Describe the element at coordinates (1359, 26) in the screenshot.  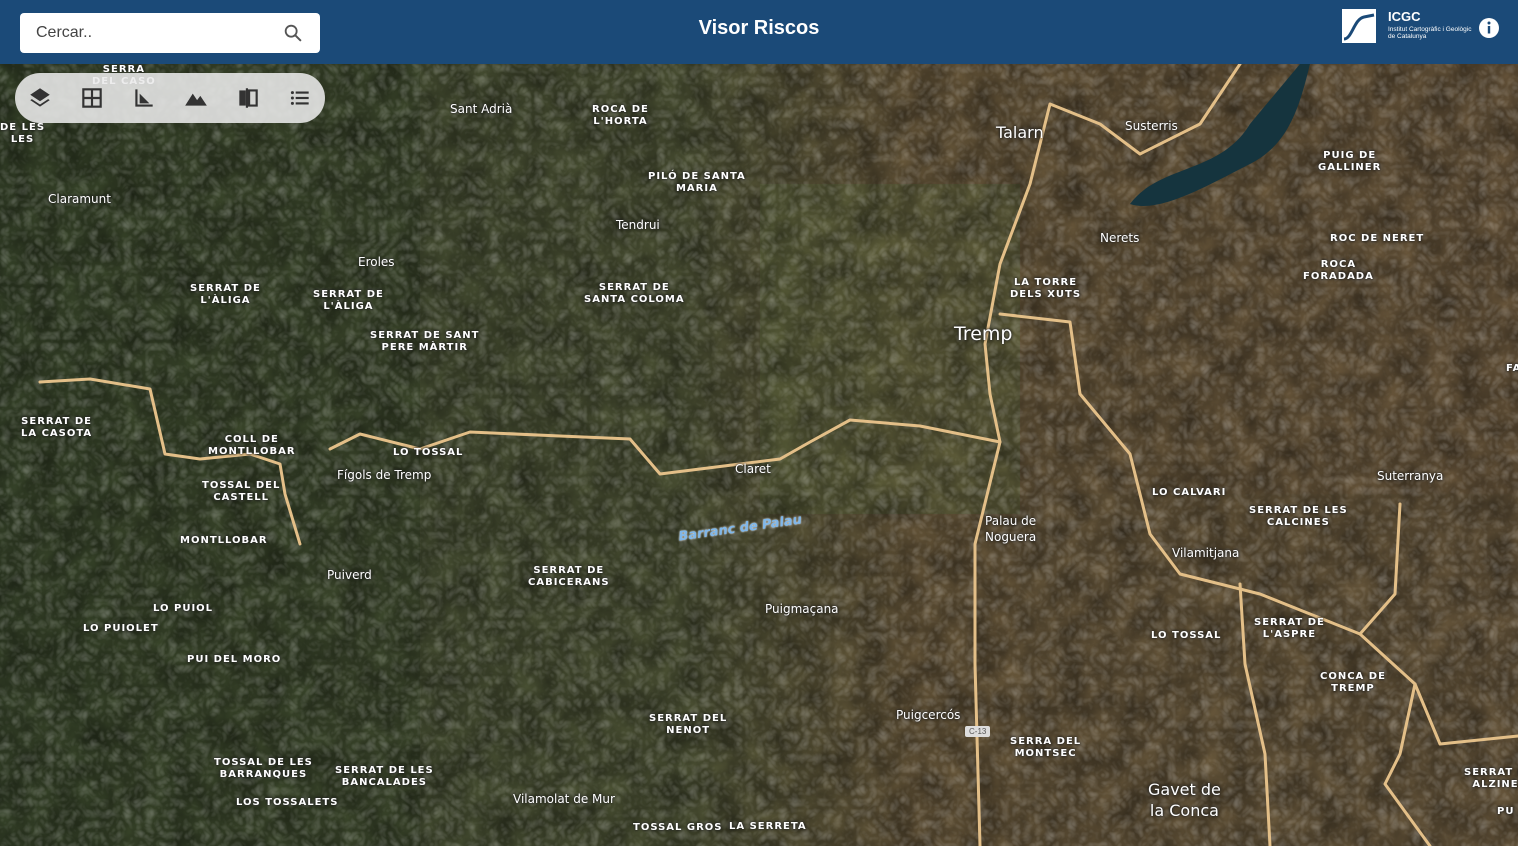
I see `logo-mark-icon` at that location.